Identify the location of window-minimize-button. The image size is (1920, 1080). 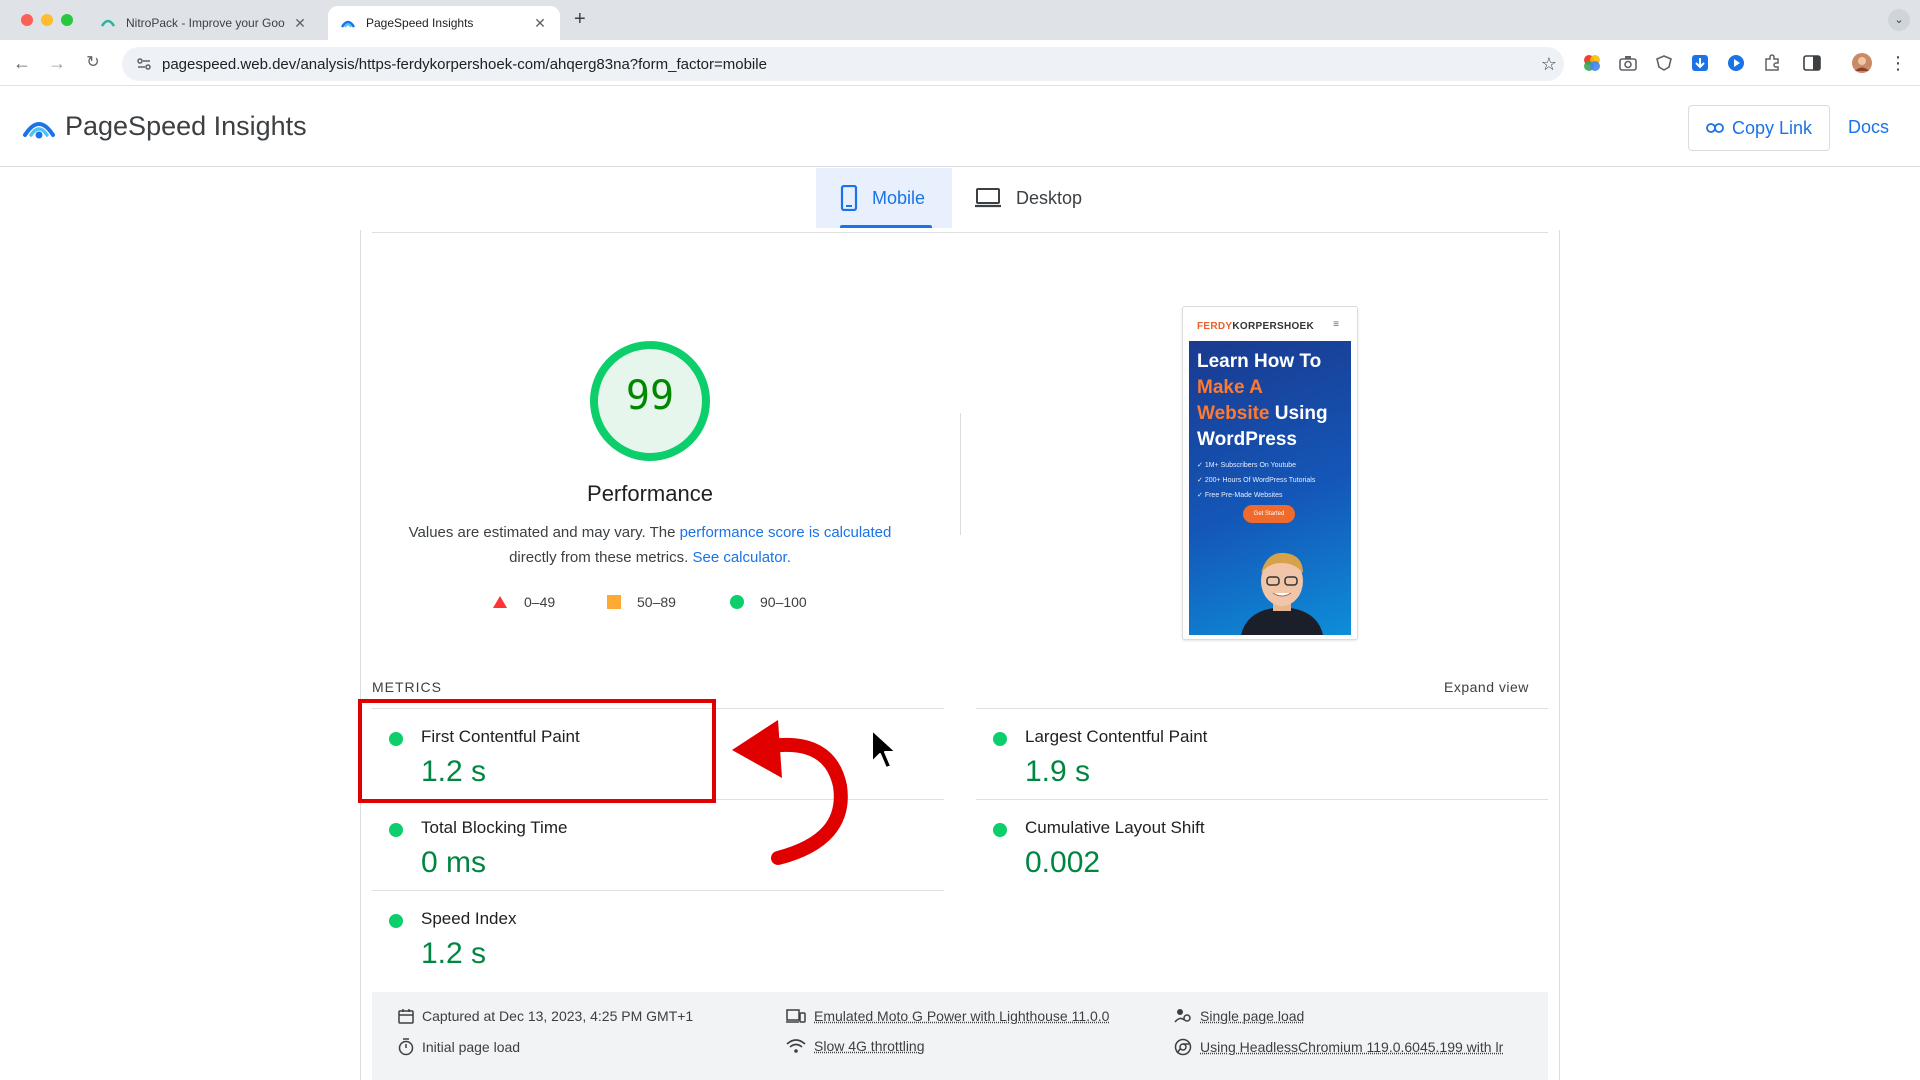
(47, 20).